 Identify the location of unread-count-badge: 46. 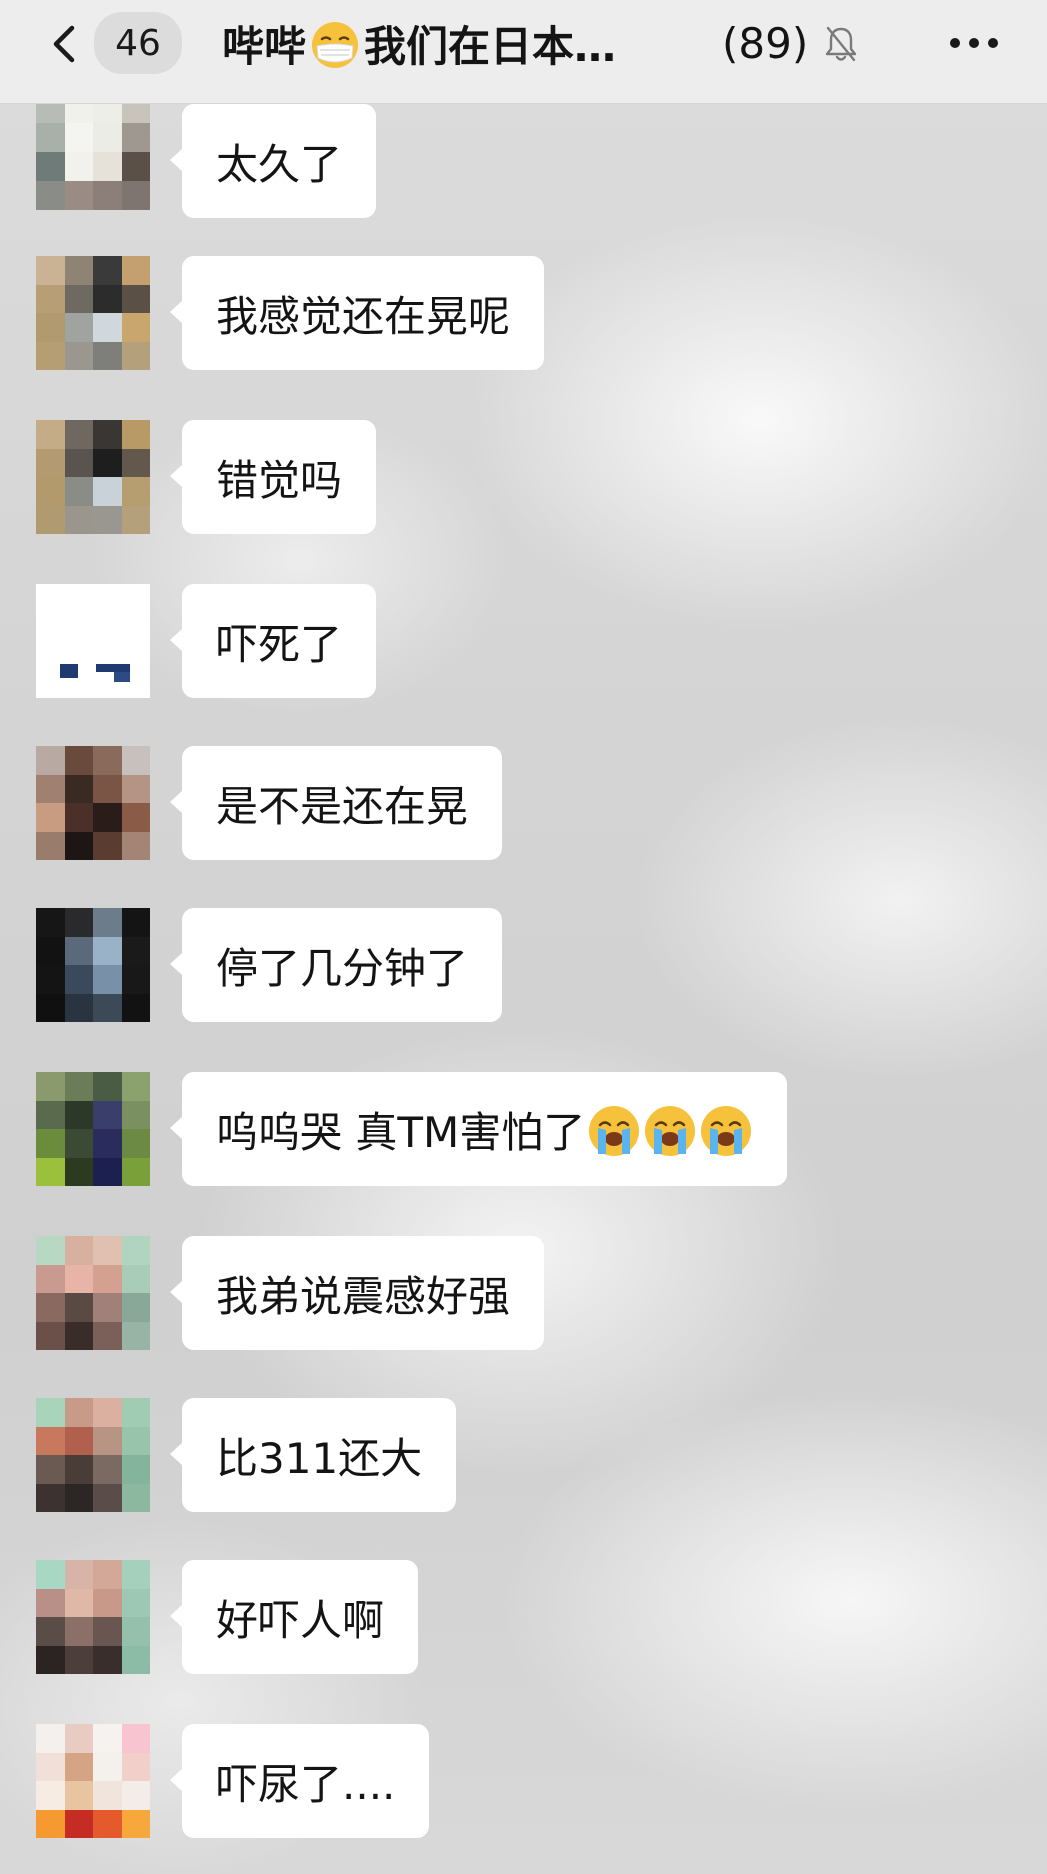
(138, 43).